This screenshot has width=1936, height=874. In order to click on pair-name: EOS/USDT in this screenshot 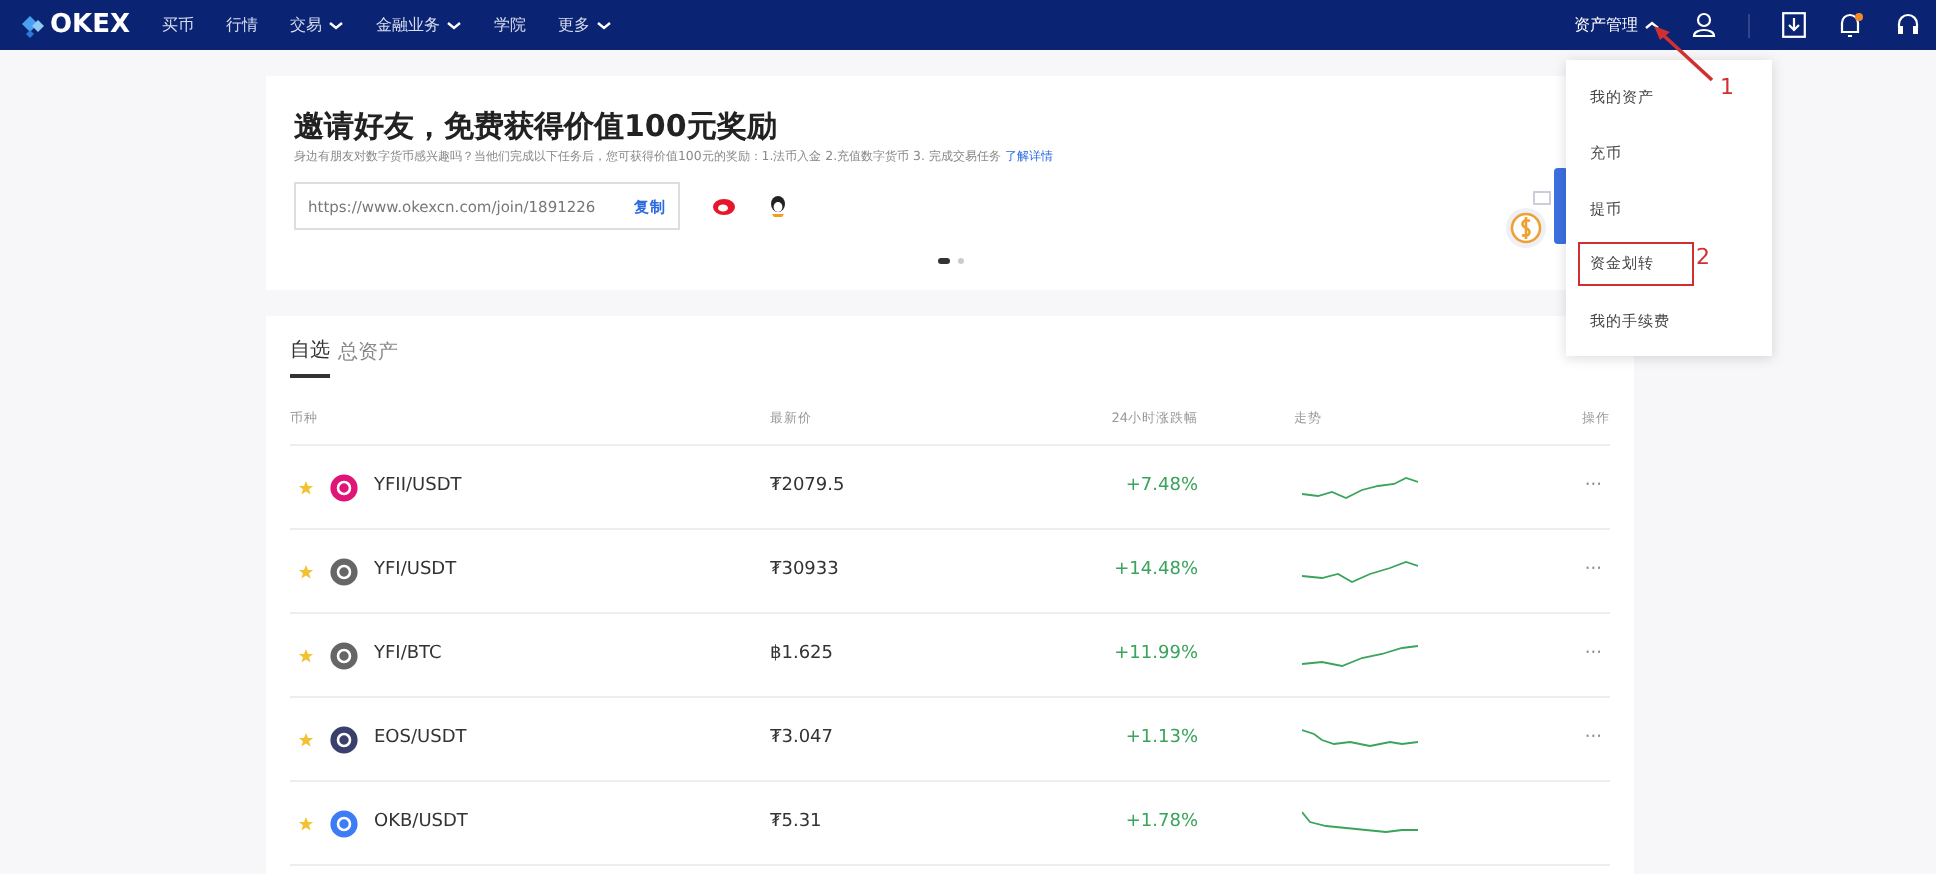, I will do `click(420, 739)`.